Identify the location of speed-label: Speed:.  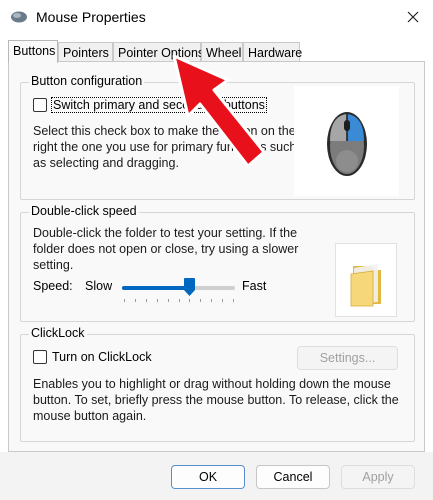
(53, 286).